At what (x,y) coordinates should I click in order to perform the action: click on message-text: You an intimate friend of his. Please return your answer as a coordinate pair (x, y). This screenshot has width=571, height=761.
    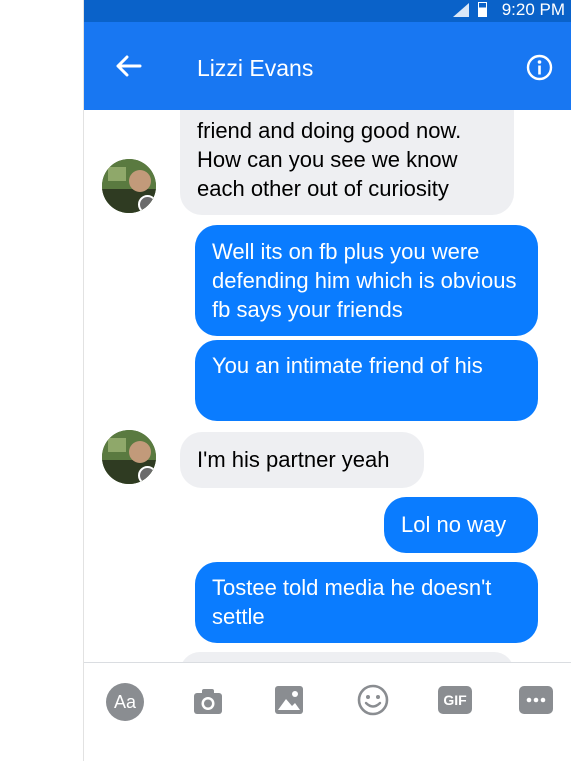
    Looking at the image, I should click on (347, 365).